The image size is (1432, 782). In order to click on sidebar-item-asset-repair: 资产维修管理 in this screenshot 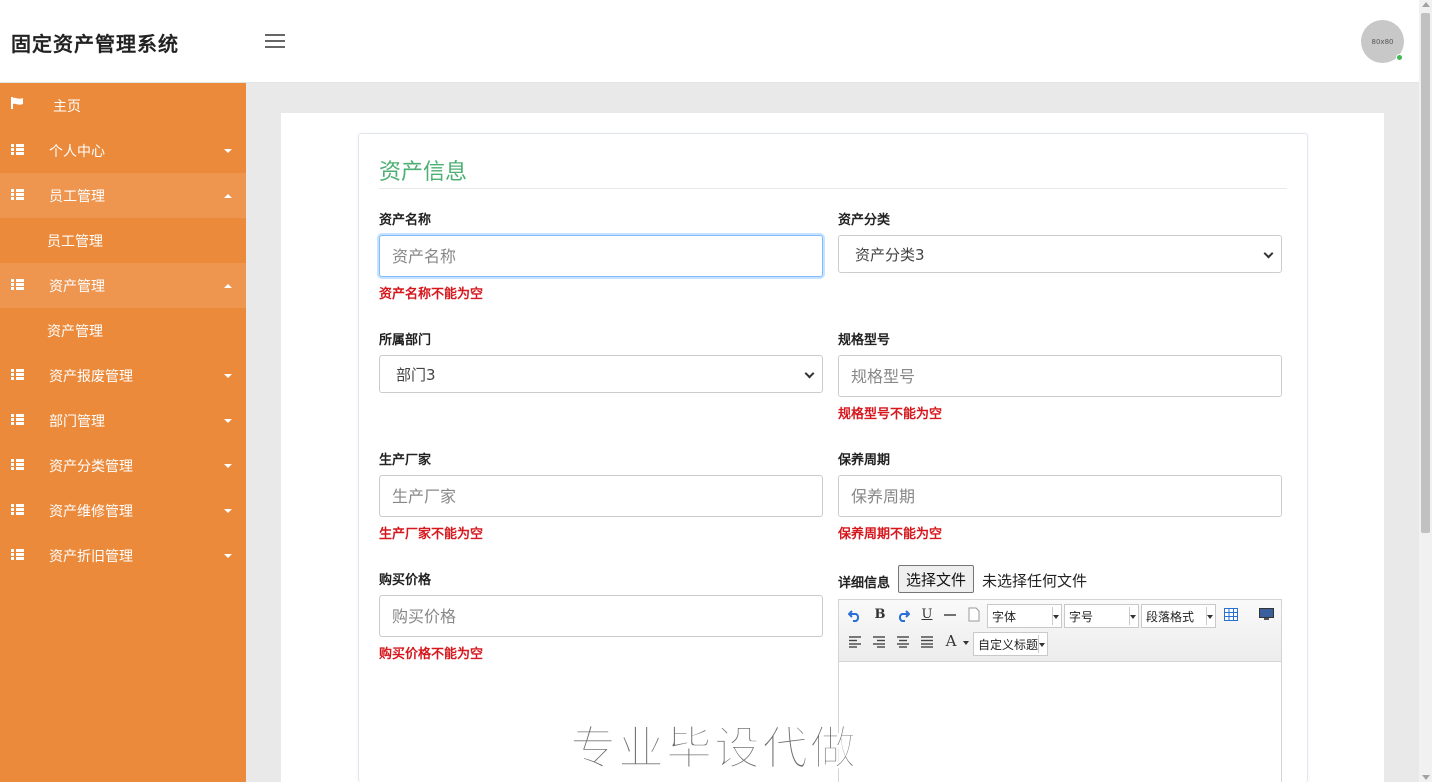, I will do `click(123, 510)`.